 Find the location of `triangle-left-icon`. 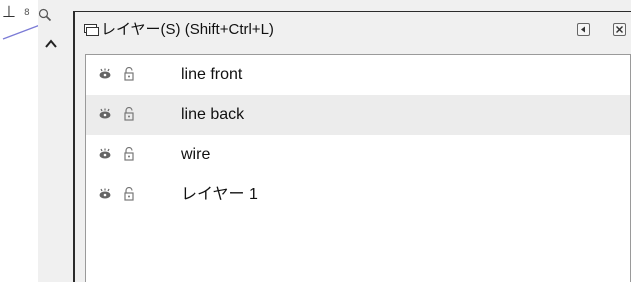

triangle-left-icon is located at coordinates (583, 29).